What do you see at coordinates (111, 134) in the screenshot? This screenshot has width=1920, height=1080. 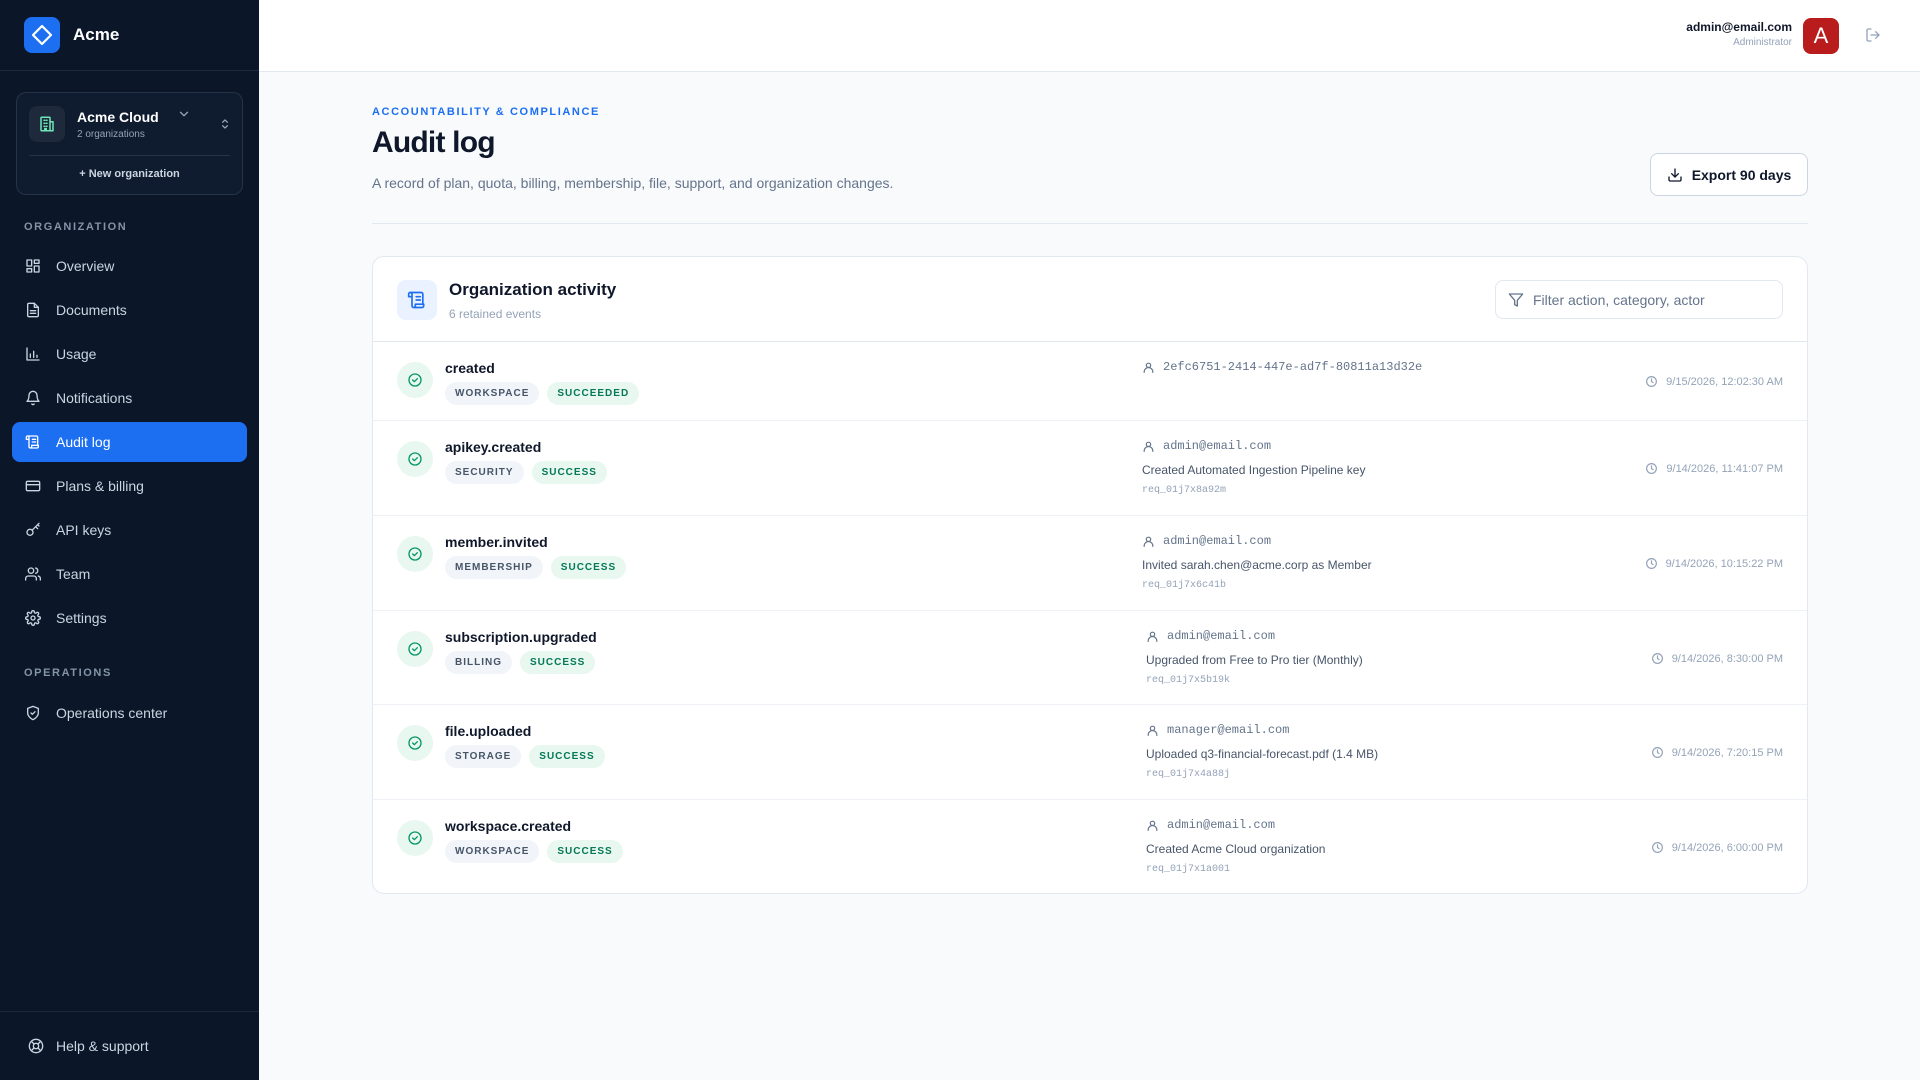 I see `org-count: 2 organizations` at bounding box center [111, 134].